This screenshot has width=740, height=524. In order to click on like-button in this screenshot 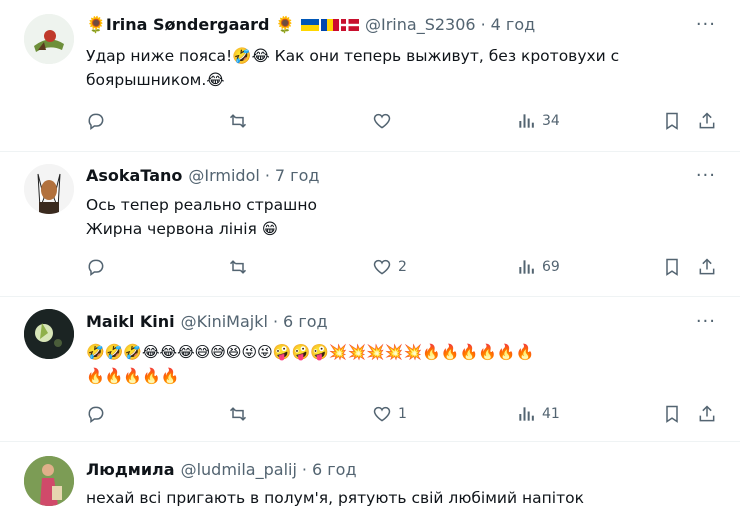, I will do `click(385, 121)`.